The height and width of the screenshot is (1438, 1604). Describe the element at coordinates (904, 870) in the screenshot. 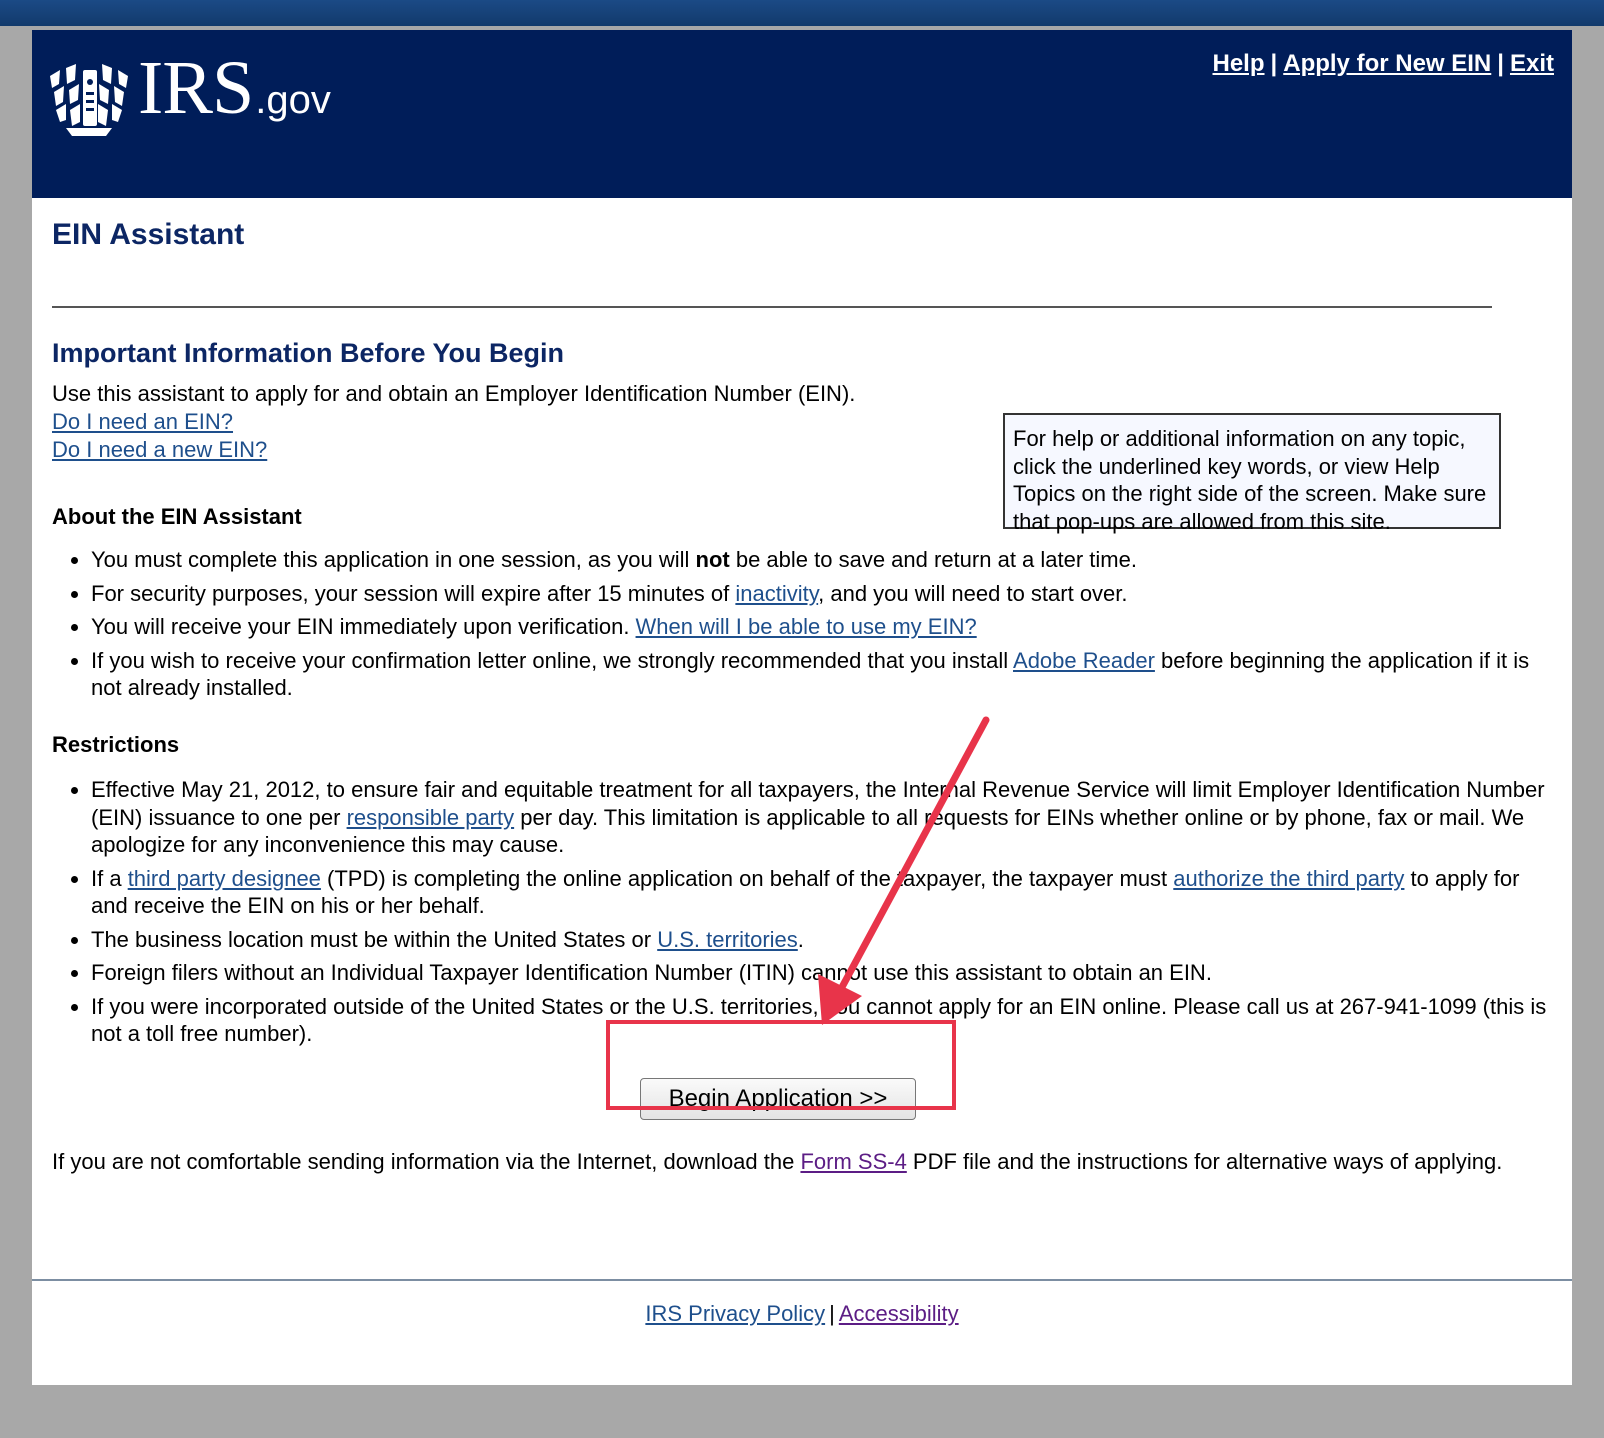

I see `annotation-arrow-icon` at that location.